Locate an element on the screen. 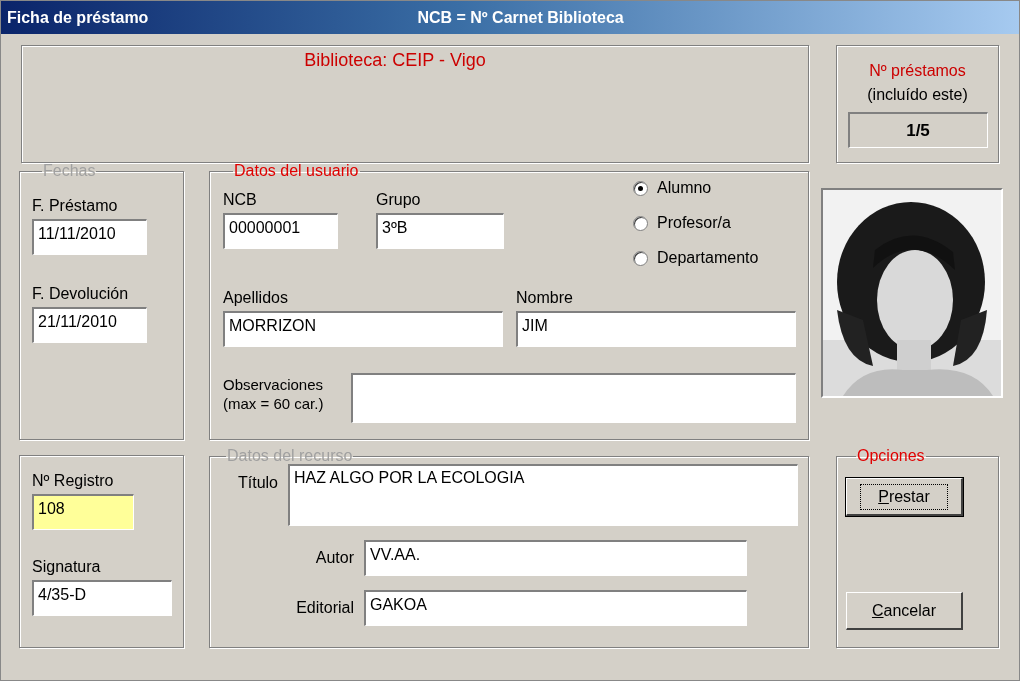 The height and width of the screenshot is (681, 1020). library-name: Biblioteca: CEIP - Vigo is located at coordinates (395, 60).